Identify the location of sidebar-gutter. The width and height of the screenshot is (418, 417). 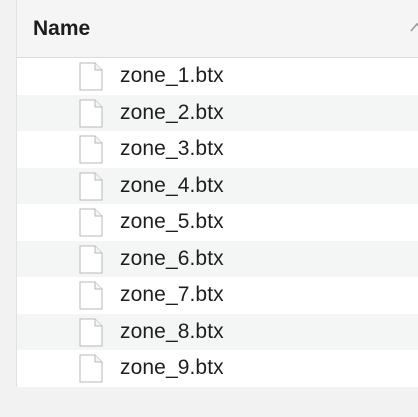
(8, 208).